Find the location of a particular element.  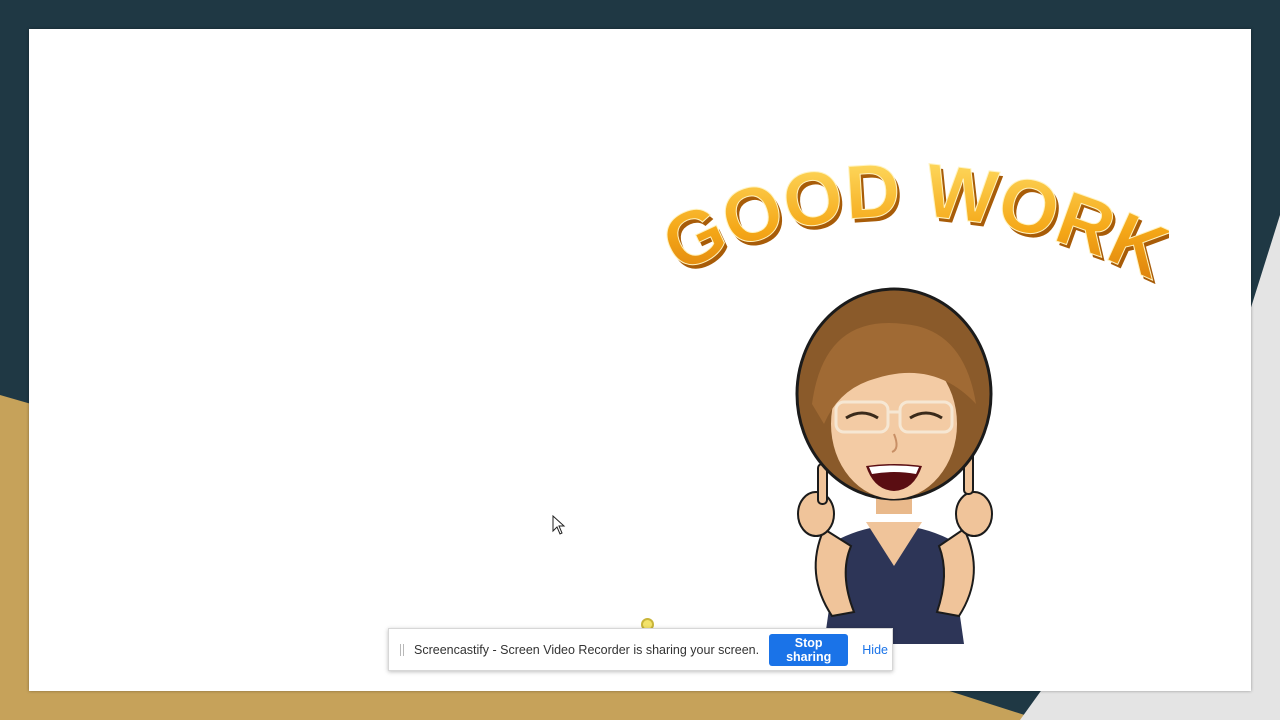

svg-text: GOOD WORK is located at coordinates (909, 216).